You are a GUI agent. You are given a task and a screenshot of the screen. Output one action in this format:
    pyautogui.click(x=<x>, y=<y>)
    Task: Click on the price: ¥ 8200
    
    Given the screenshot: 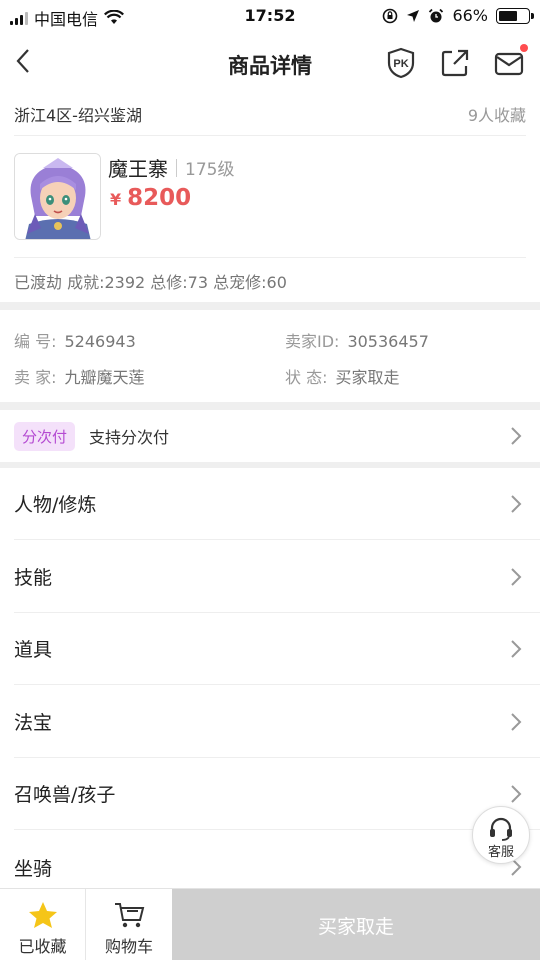 What is the action you would take?
    pyautogui.click(x=150, y=198)
    